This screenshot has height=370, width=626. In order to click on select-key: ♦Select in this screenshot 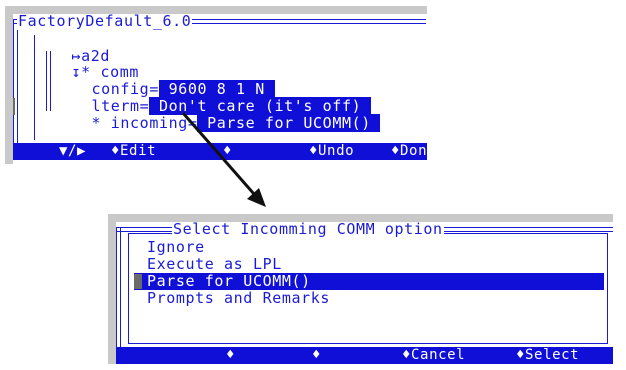, I will do `click(547, 355)`.